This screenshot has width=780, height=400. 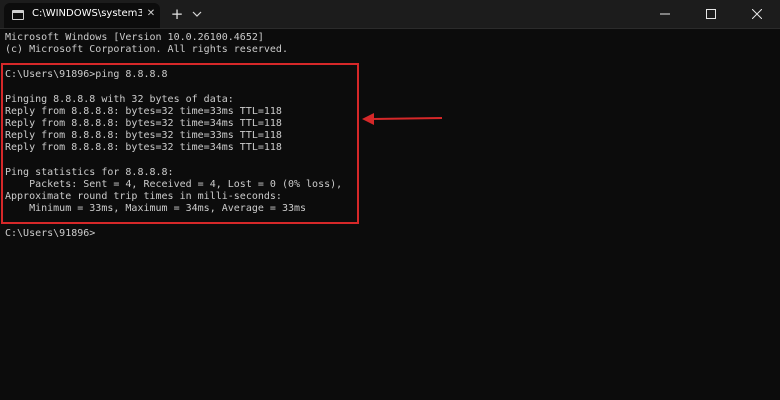 I want to click on close-icon: ✕, so click(x=151, y=14).